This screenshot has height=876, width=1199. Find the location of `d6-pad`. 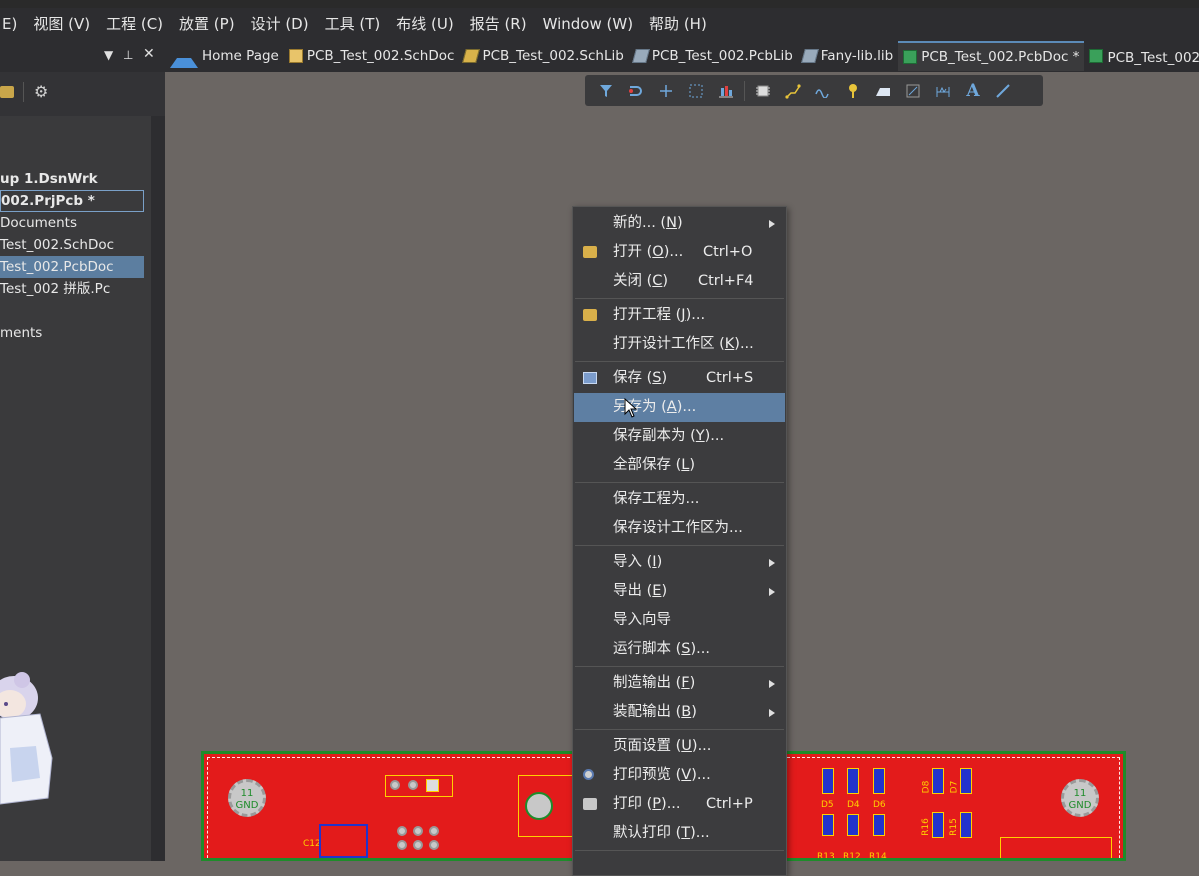

d6-pad is located at coordinates (879, 781).